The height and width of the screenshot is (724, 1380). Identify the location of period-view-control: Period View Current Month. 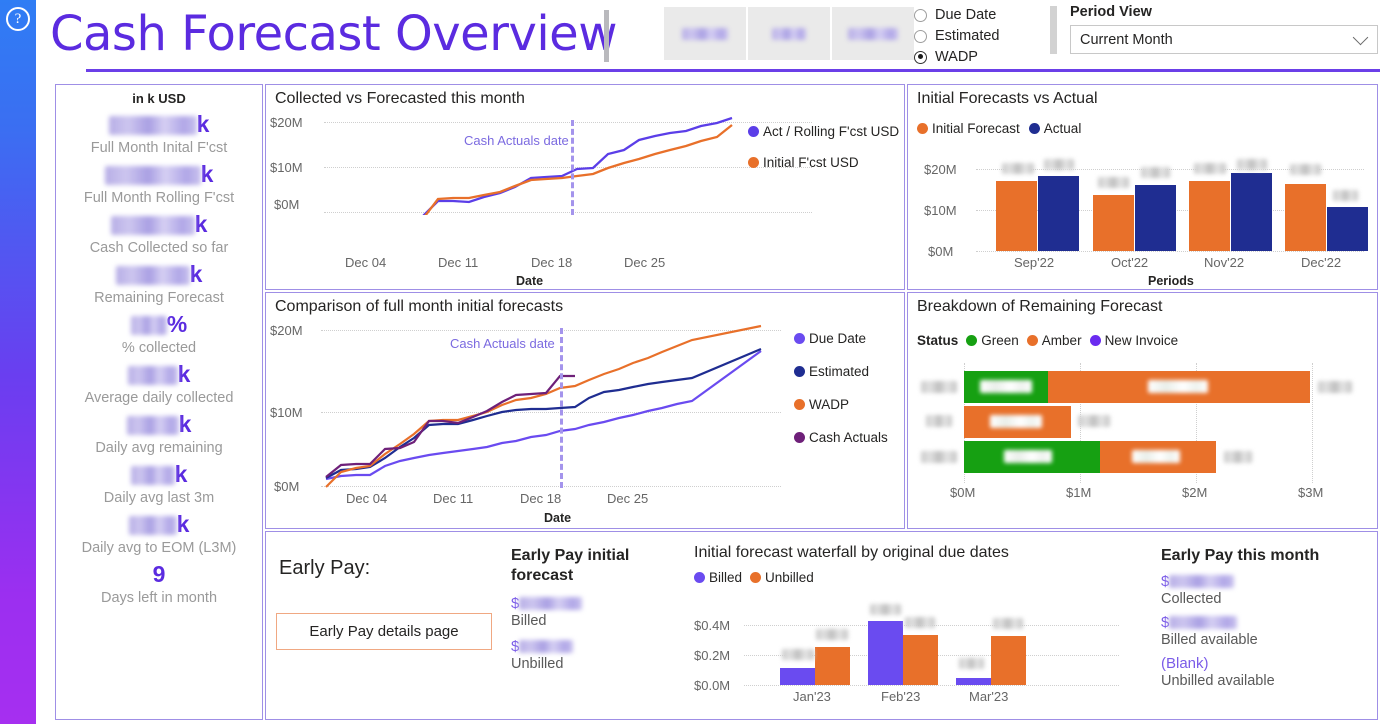
(1224, 29).